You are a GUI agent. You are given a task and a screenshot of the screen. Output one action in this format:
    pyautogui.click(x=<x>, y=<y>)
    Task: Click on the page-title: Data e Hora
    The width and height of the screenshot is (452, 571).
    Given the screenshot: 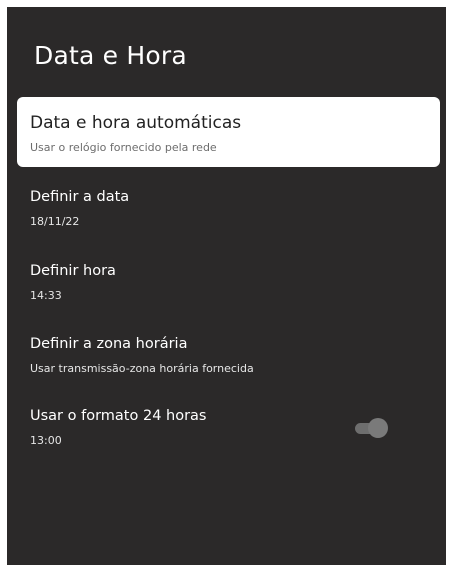 What is the action you would take?
    pyautogui.click(x=110, y=55)
    